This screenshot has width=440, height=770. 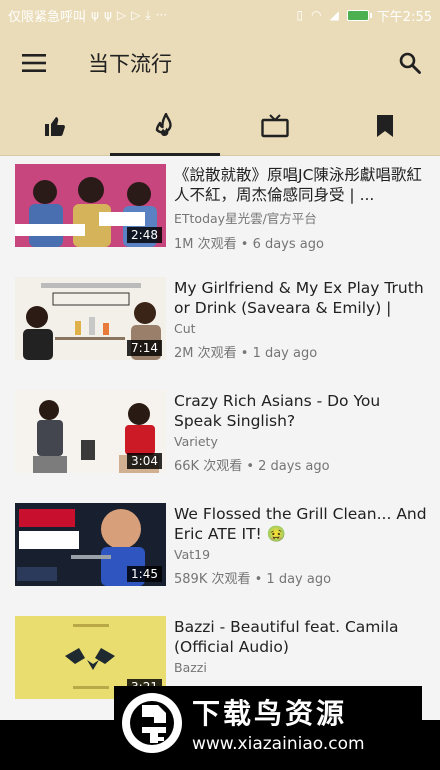 I want to click on watermark-logo-icon, so click(x=152, y=723).